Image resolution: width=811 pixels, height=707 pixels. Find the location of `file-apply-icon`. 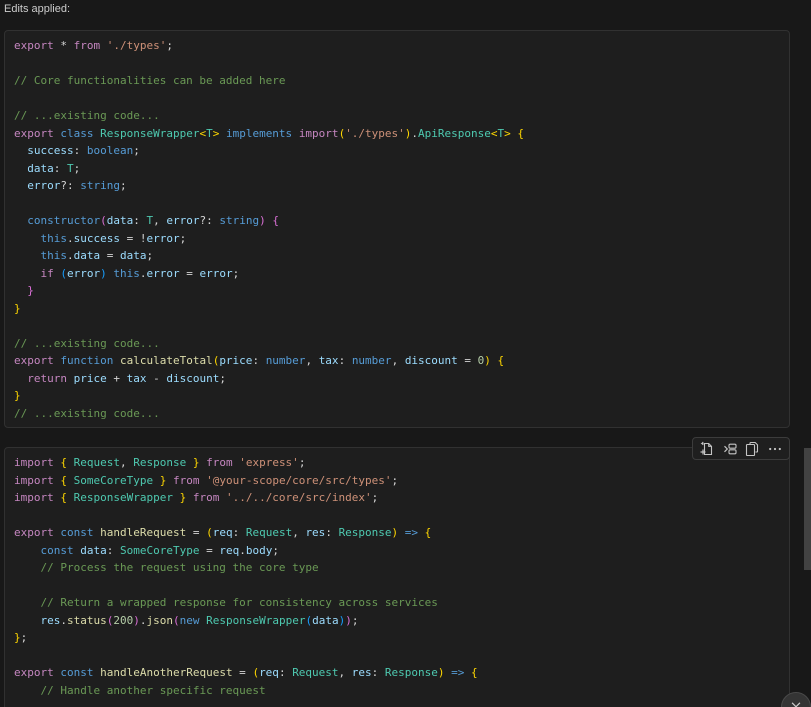

file-apply-icon is located at coordinates (707, 449).